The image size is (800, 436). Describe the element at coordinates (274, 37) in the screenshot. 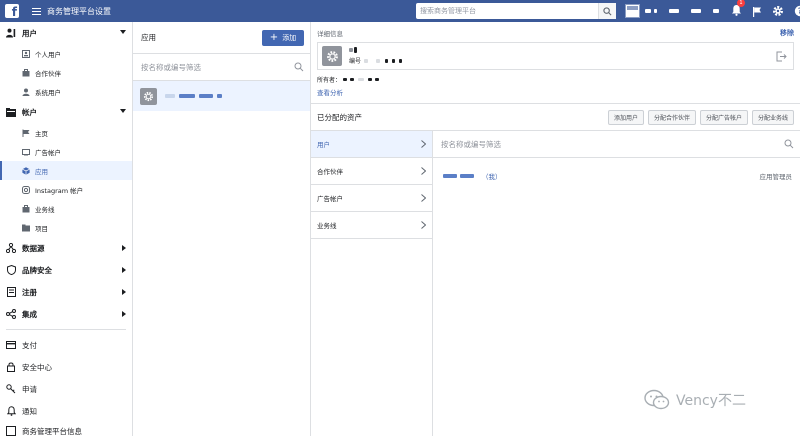

I see `plus-icon: +` at that location.